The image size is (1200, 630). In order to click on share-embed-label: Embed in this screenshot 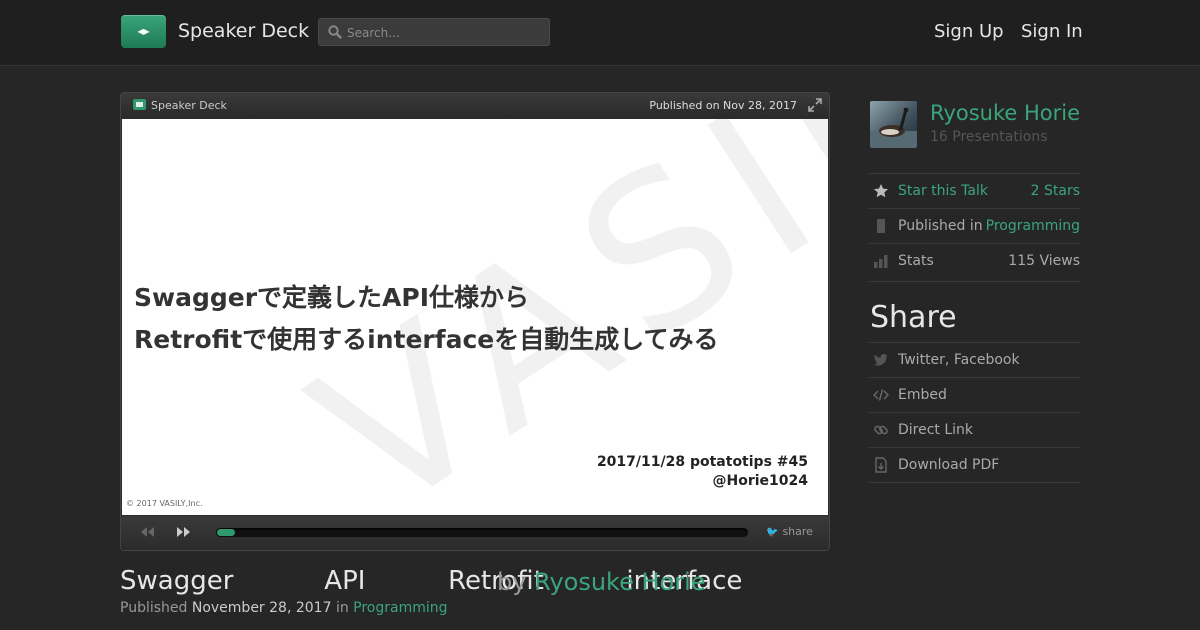, I will do `click(922, 395)`.